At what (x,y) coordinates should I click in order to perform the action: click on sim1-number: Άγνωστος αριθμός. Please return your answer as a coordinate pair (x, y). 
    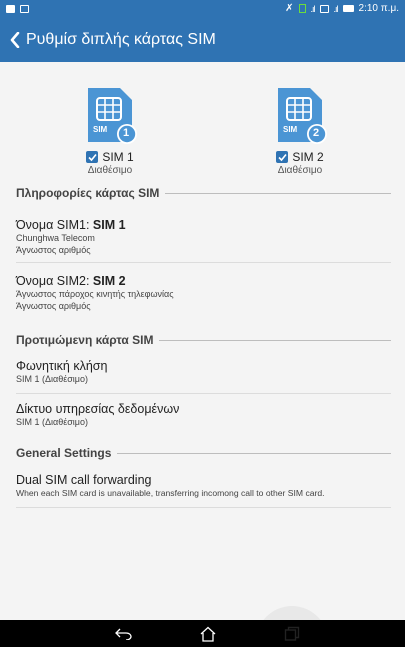
    Looking at the image, I should click on (53, 250).